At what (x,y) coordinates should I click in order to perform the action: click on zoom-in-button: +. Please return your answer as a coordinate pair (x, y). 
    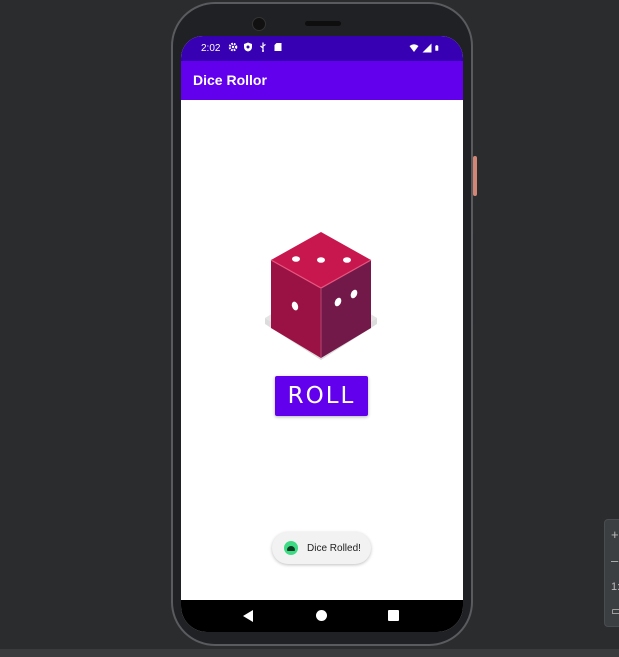
    Looking at the image, I should click on (615, 535).